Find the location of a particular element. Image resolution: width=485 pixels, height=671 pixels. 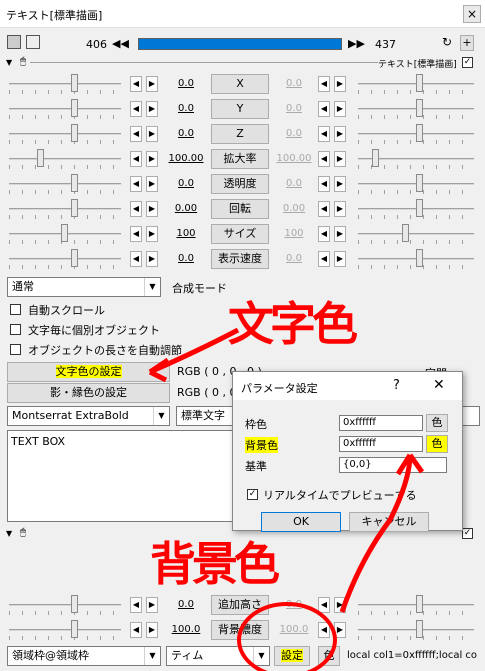

bg-color-button: 色 is located at coordinates (437, 444).